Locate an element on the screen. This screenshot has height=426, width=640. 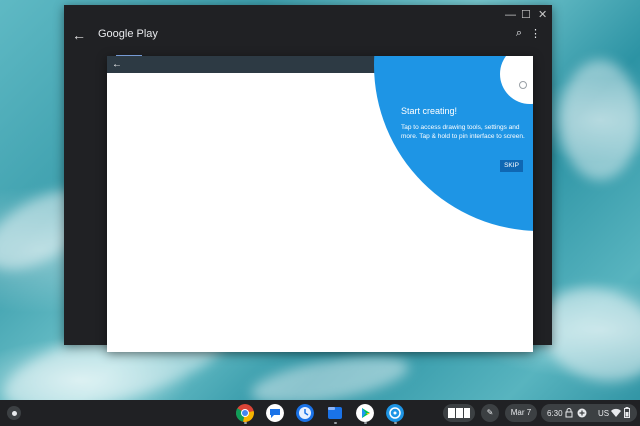
time-label: 6:30 is located at coordinates (555, 413).